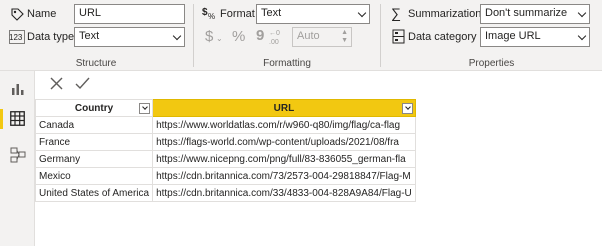 The height and width of the screenshot is (246, 602). I want to click on summarization-label: Summarization, so click(445, 14).